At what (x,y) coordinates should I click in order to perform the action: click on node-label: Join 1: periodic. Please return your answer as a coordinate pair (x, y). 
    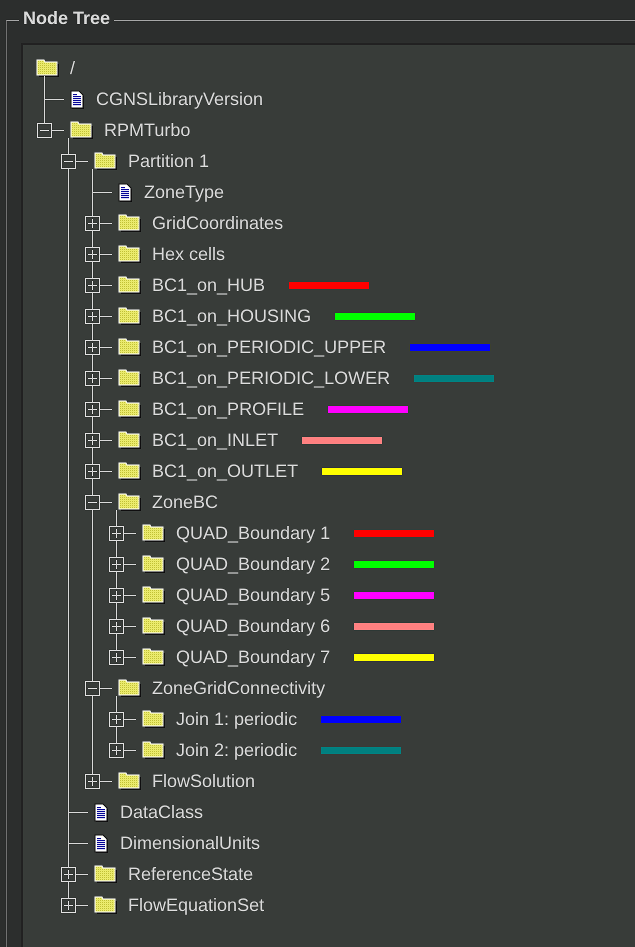
    Looking at the image, I should click on (237, 719).